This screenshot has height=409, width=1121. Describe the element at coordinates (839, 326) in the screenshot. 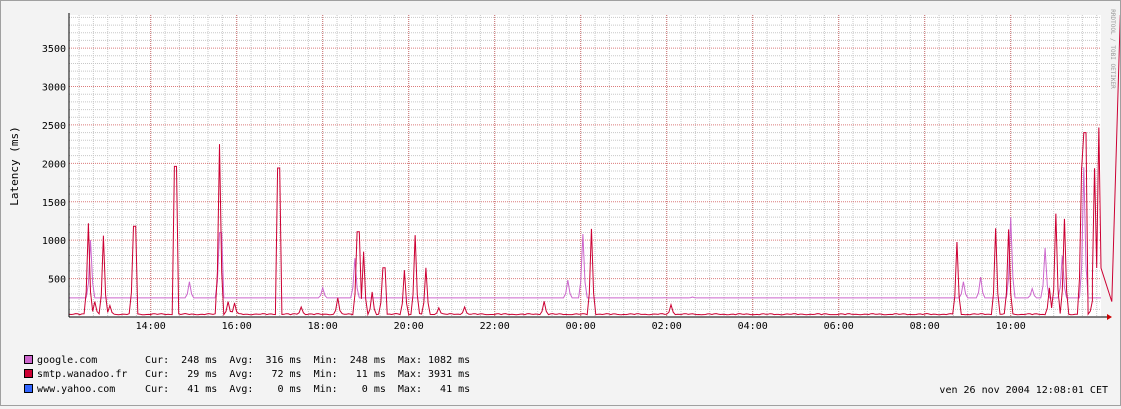

I see `x-tick-label: 06:00` at that location.